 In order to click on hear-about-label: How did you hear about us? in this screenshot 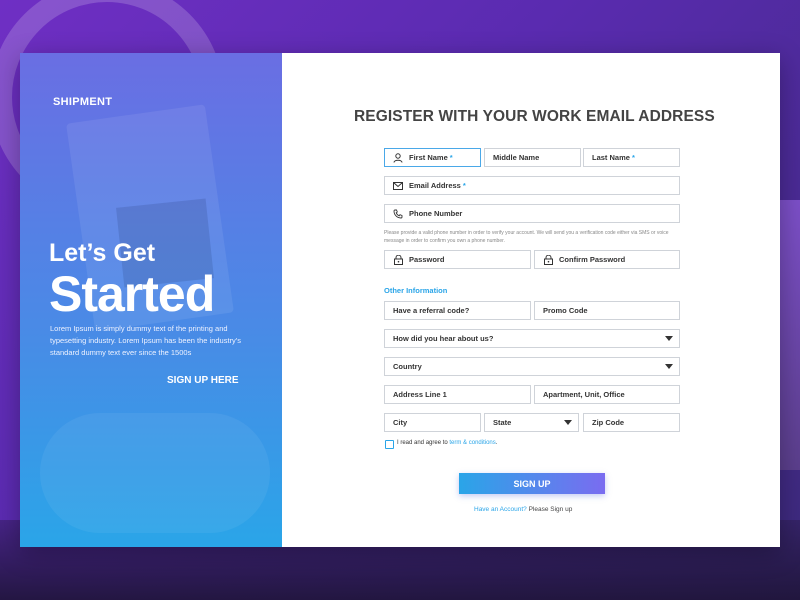, I will do `click(443, 338)`.